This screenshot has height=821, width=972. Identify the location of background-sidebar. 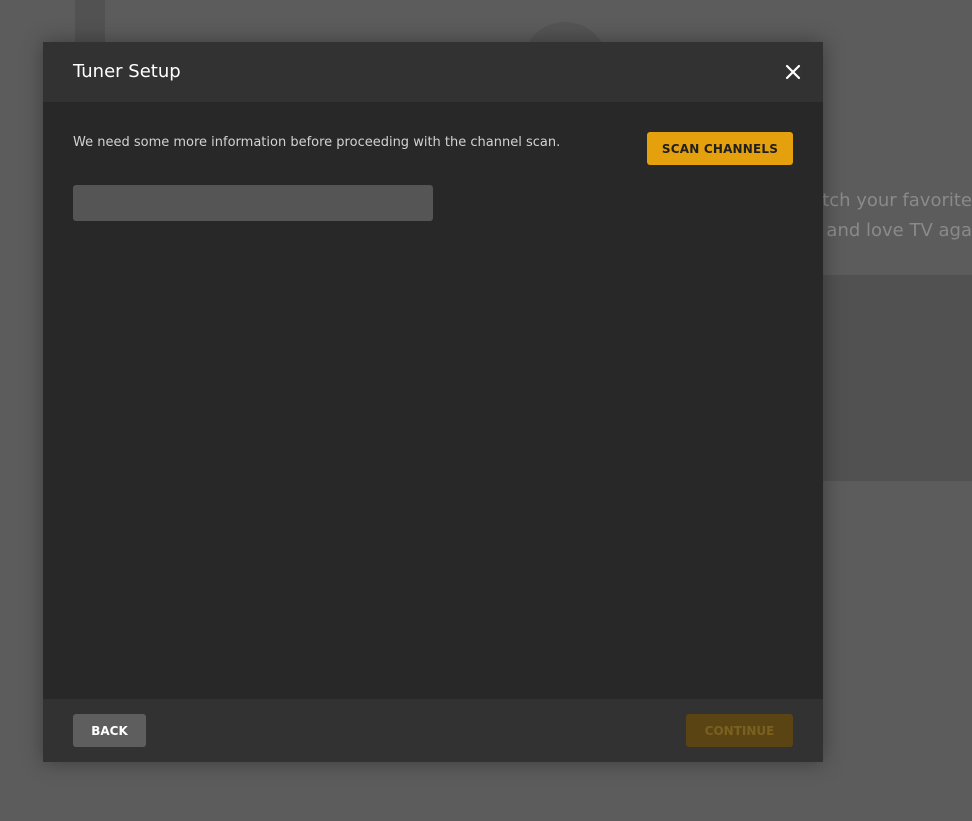
(90, 21).